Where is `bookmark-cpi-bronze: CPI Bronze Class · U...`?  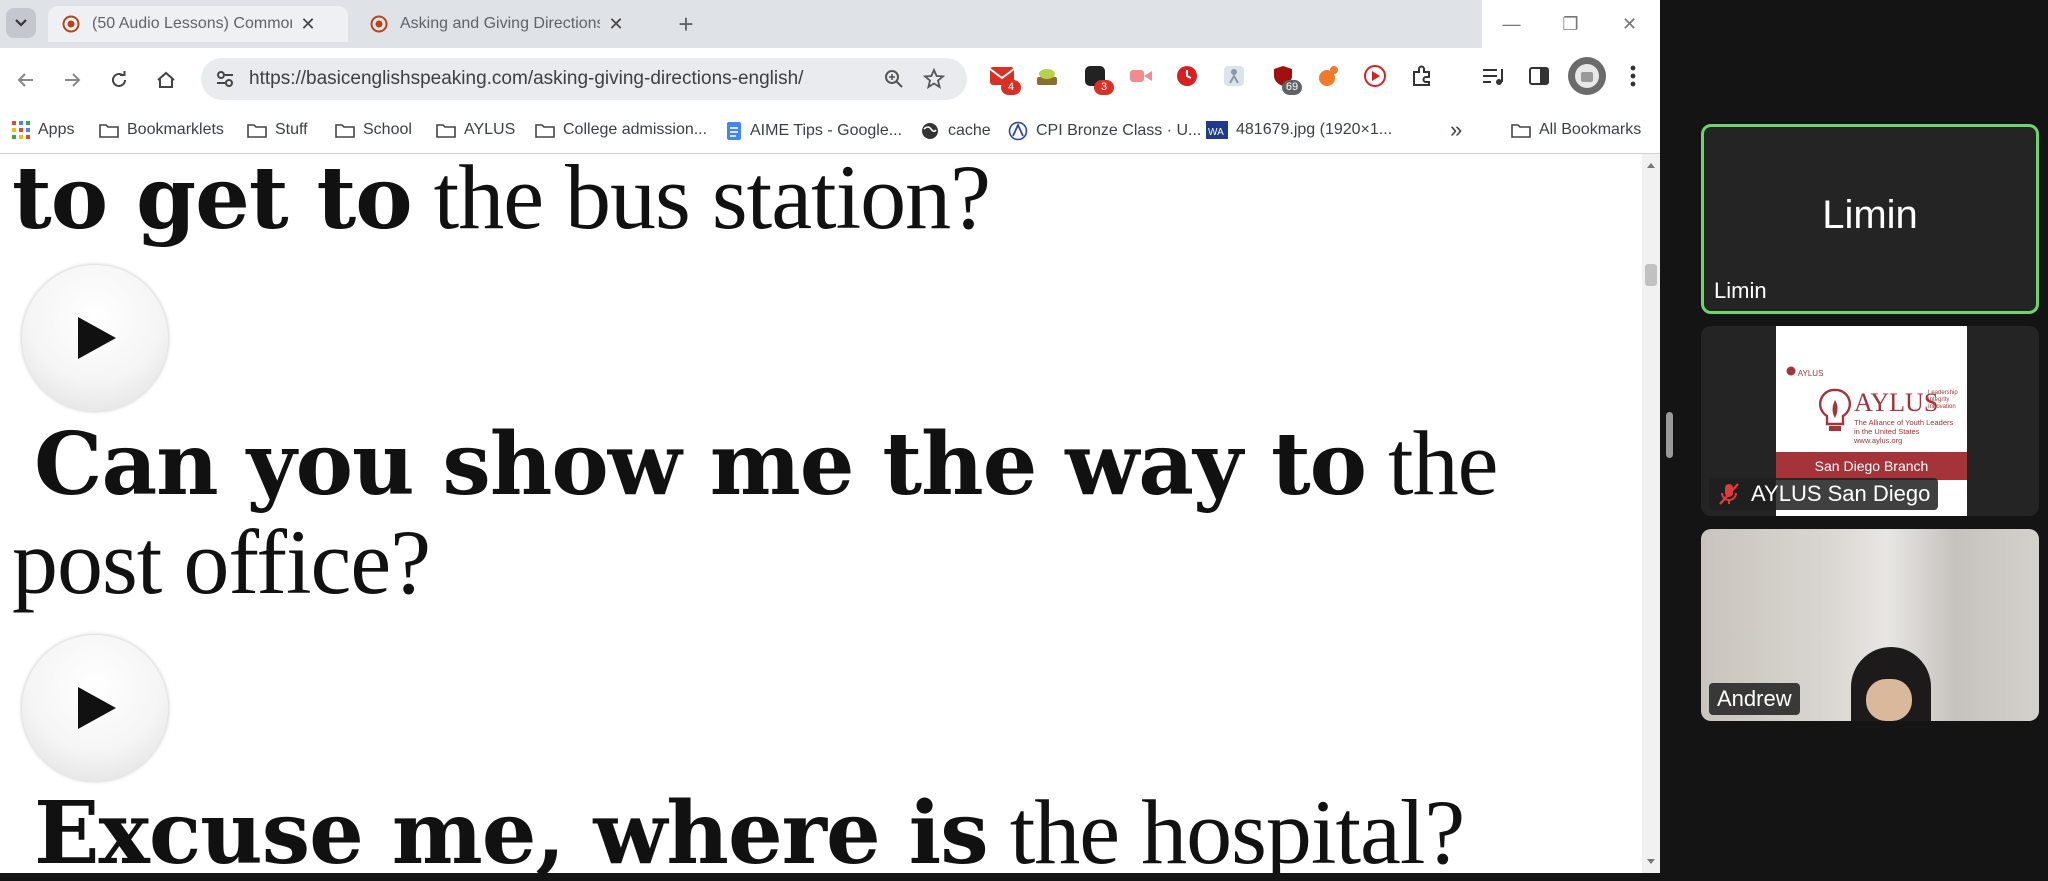
bookmark-cpi-bronze: CPI Bronze Class · U... is located at coordinates (1104, 131).